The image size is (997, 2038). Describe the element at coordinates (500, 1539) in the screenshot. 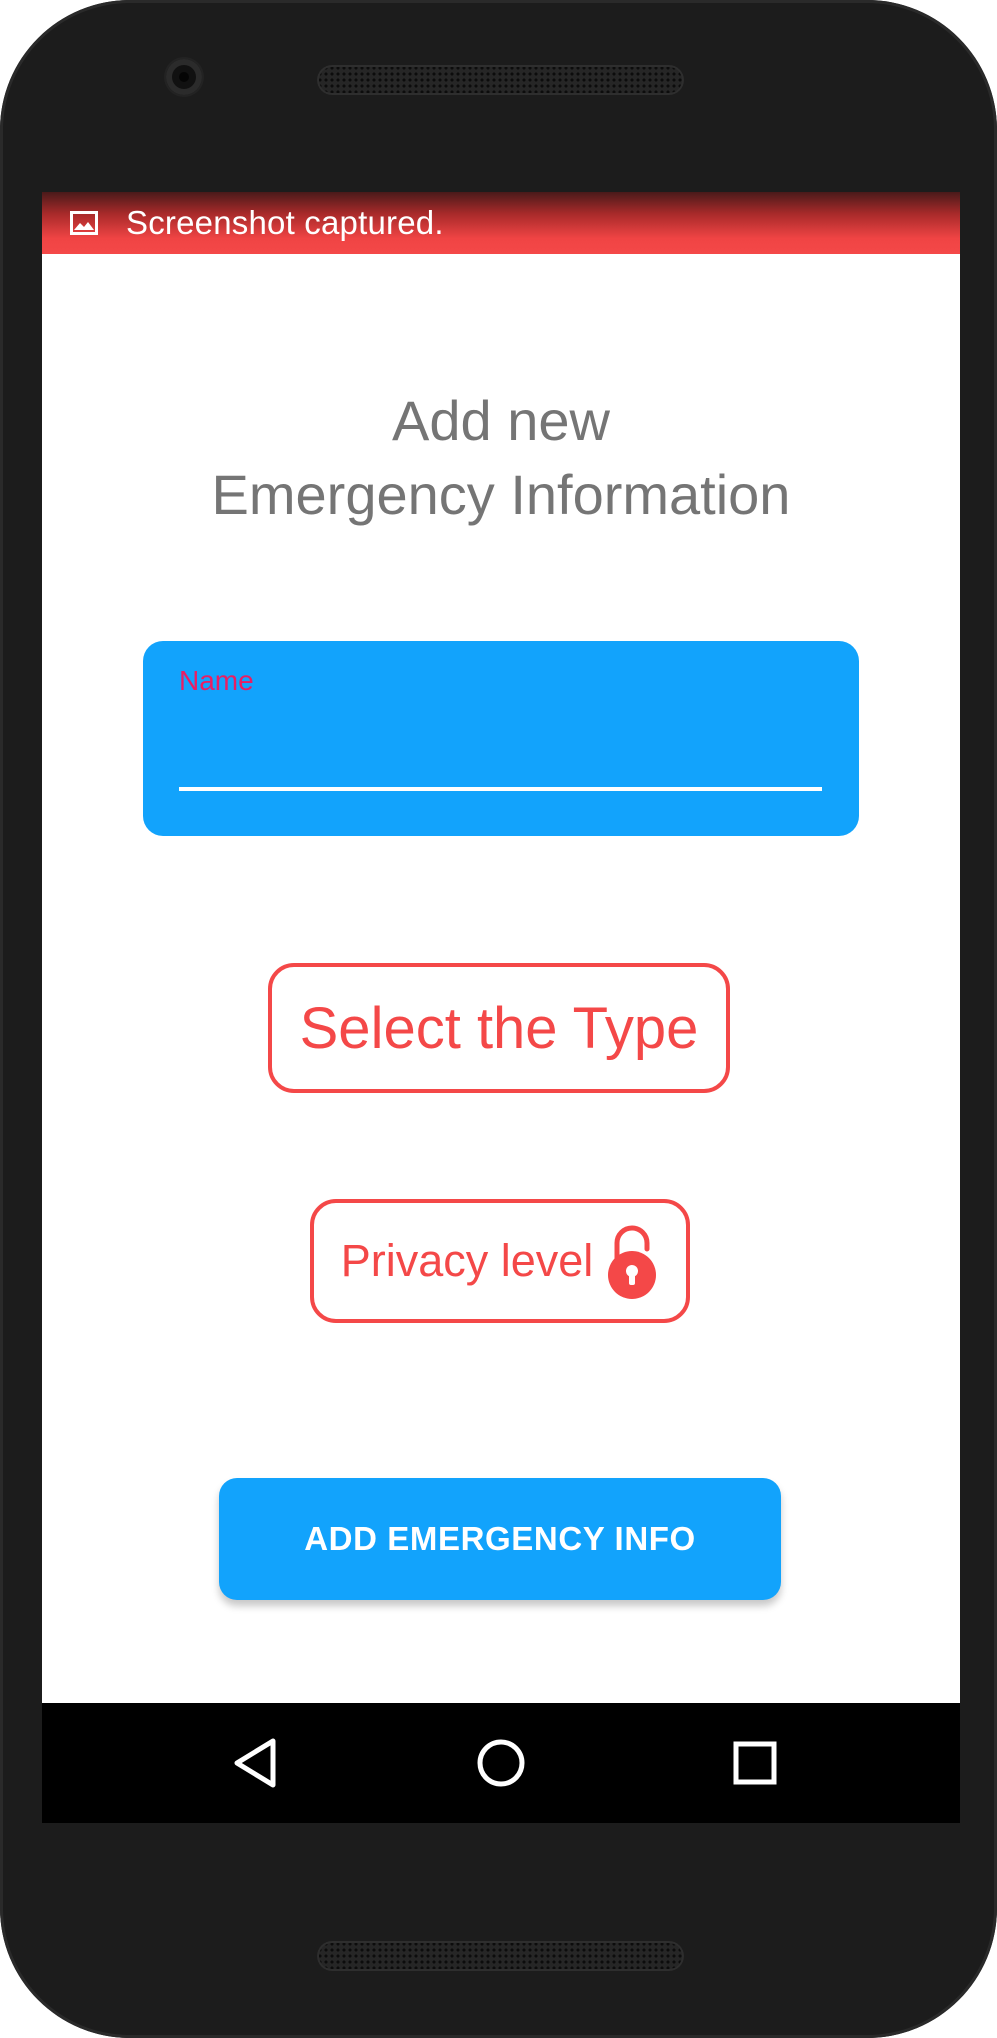

I see `add-emergency-info-button: ADD EMERGENCY INFO` at that location.